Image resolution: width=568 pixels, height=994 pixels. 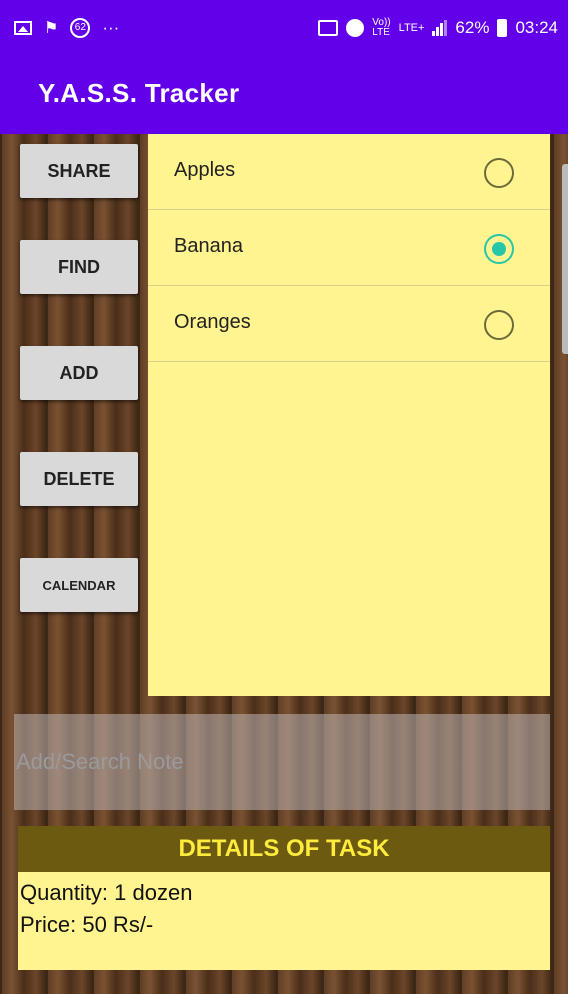 What do you see at coordinates (284, 849) in the screenshot?
I see `details-header: DETAILS OF TASK` at bounding box center [284, 849].